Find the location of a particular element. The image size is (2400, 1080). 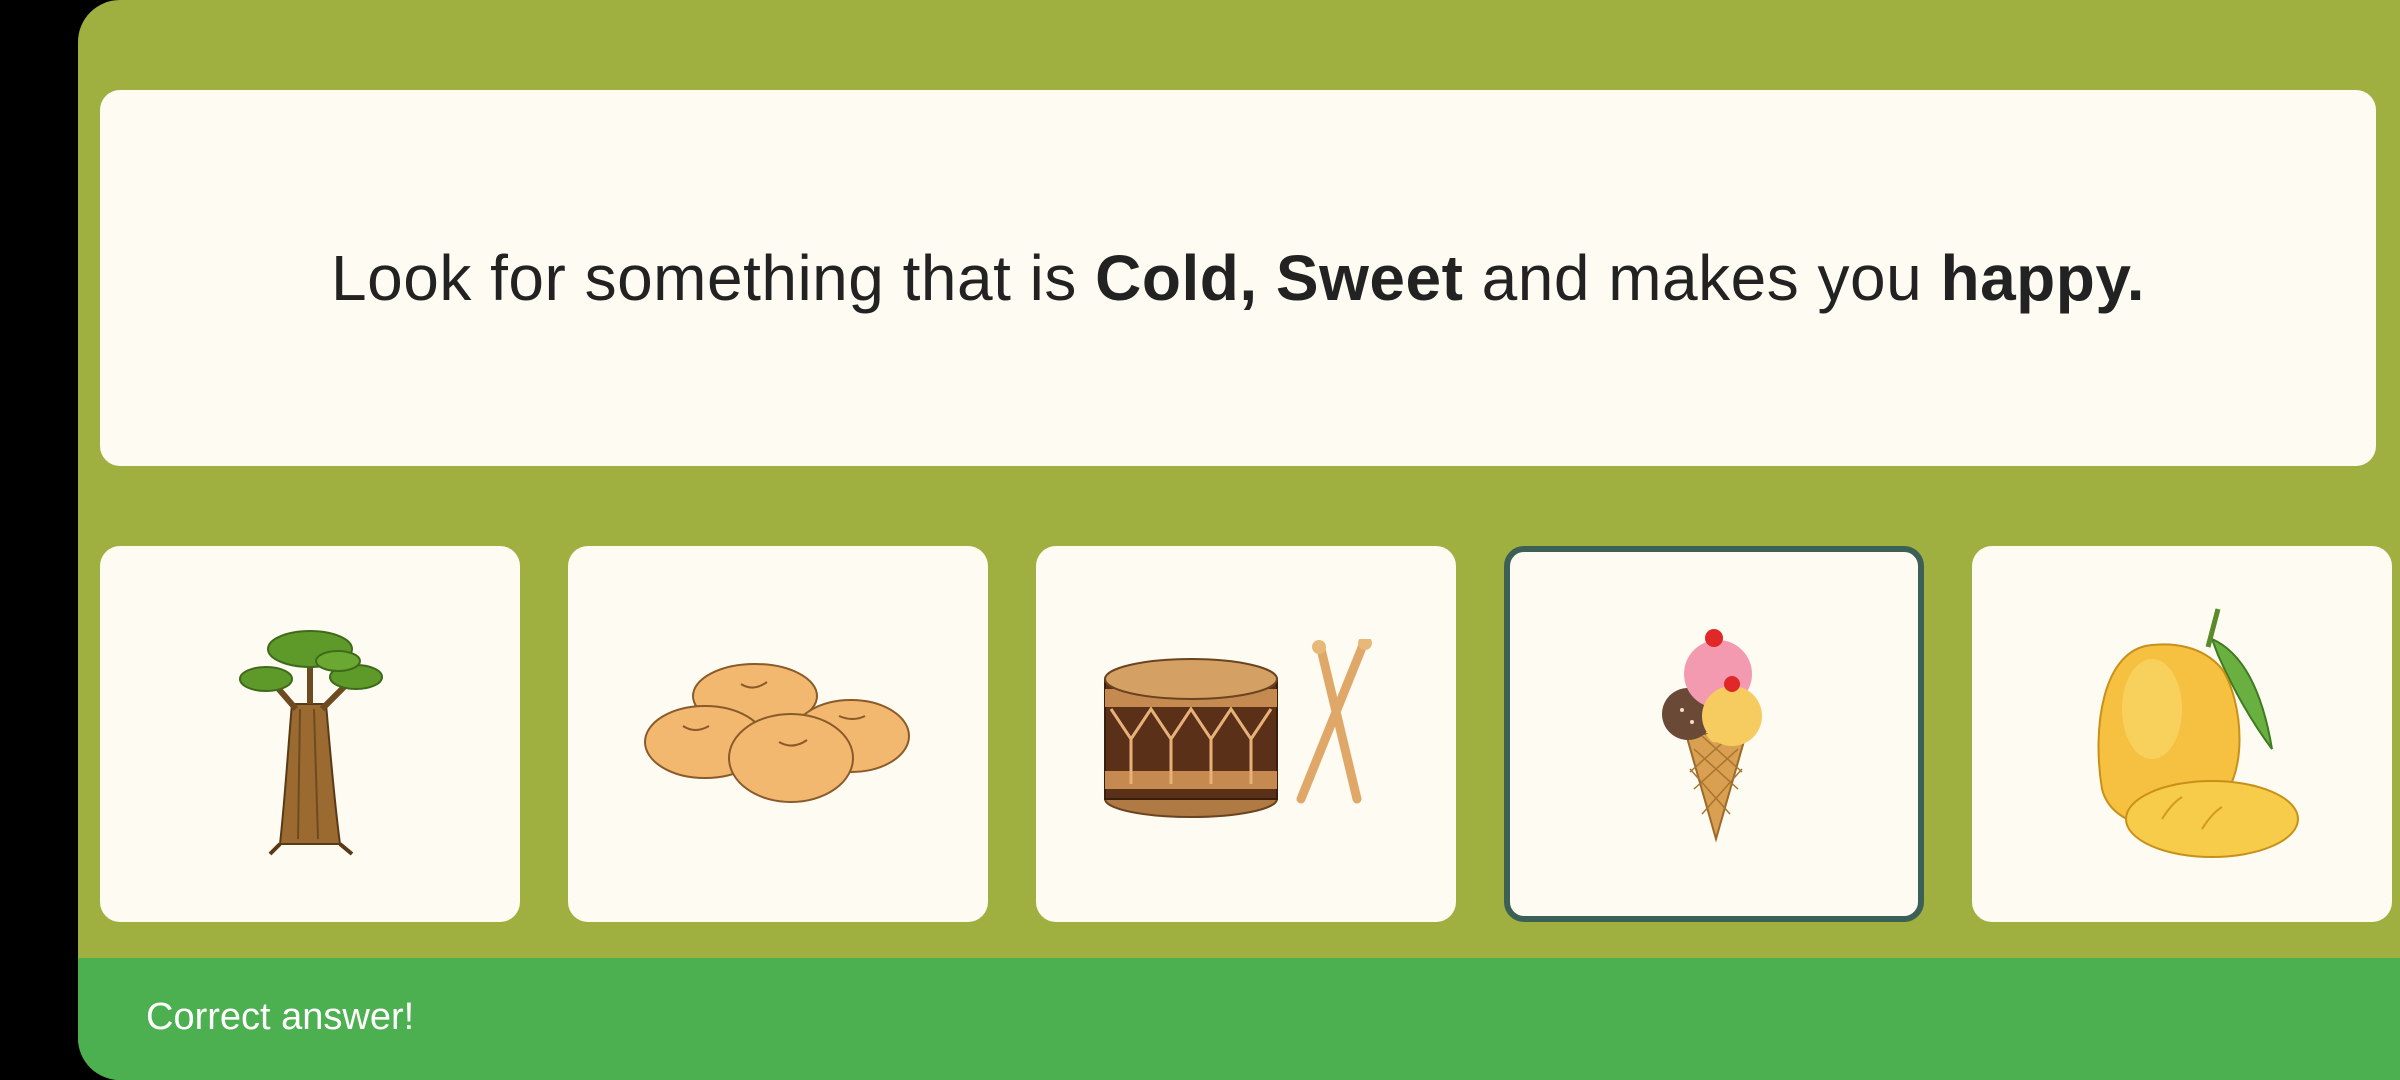

peanuts-icon is located at coordinates (777, 733).